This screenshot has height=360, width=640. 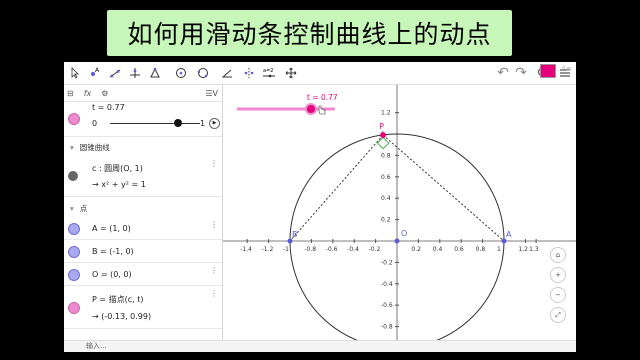 I want to click on point-o-row: O = (0, 0) ⋮, so click(x=143, y=274).